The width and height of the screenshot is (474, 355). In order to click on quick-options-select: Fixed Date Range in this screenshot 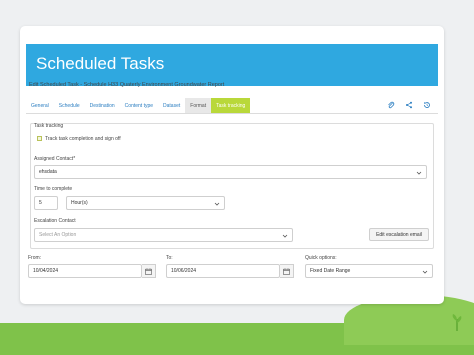, I will do `click(369, 271)`.